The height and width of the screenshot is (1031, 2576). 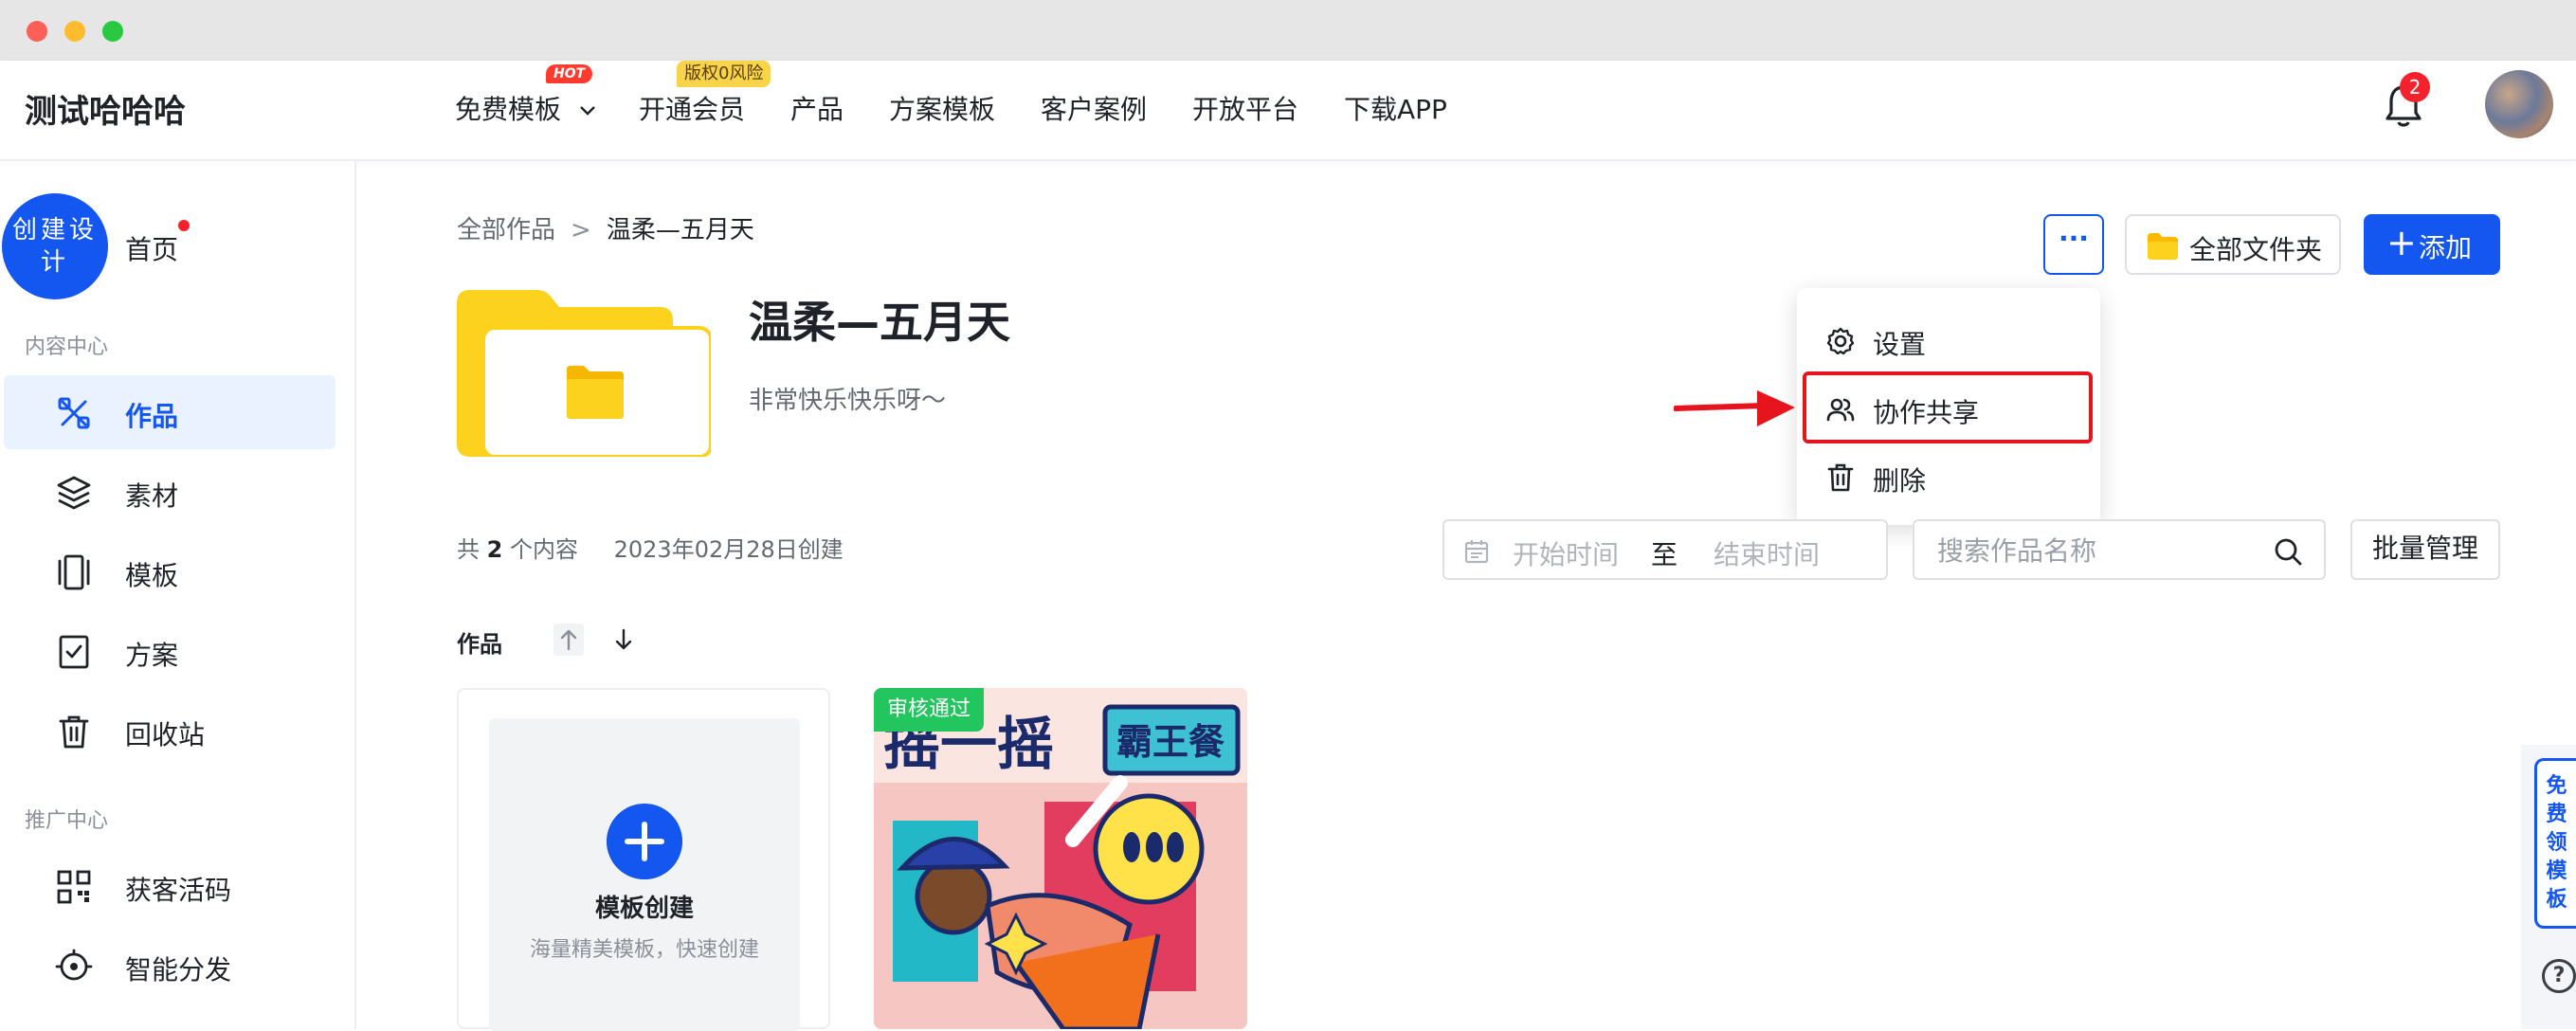 I want to click on folder-title: 温柔—五月天, so click(x=879, y=322).